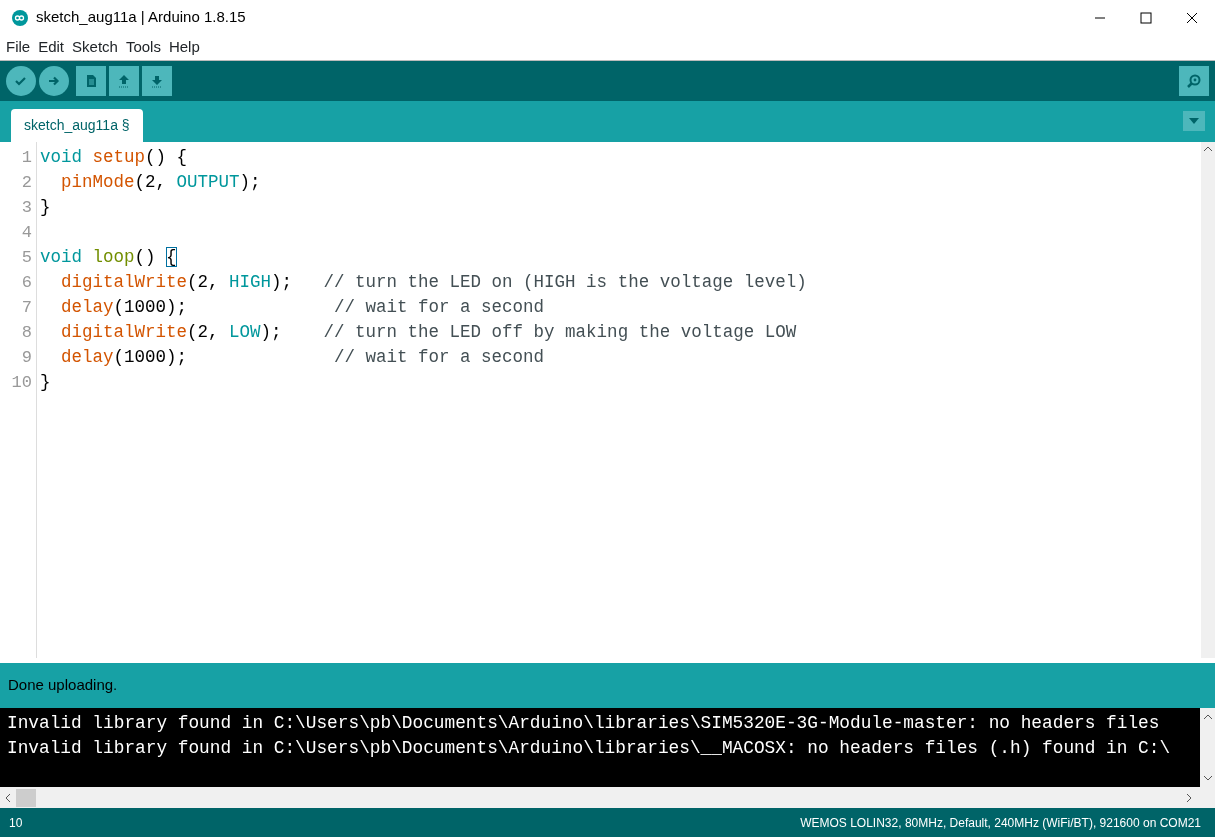  Describe the element at coordinates (26, 358) in the screenshot. I see `line-number: 9` at that location.